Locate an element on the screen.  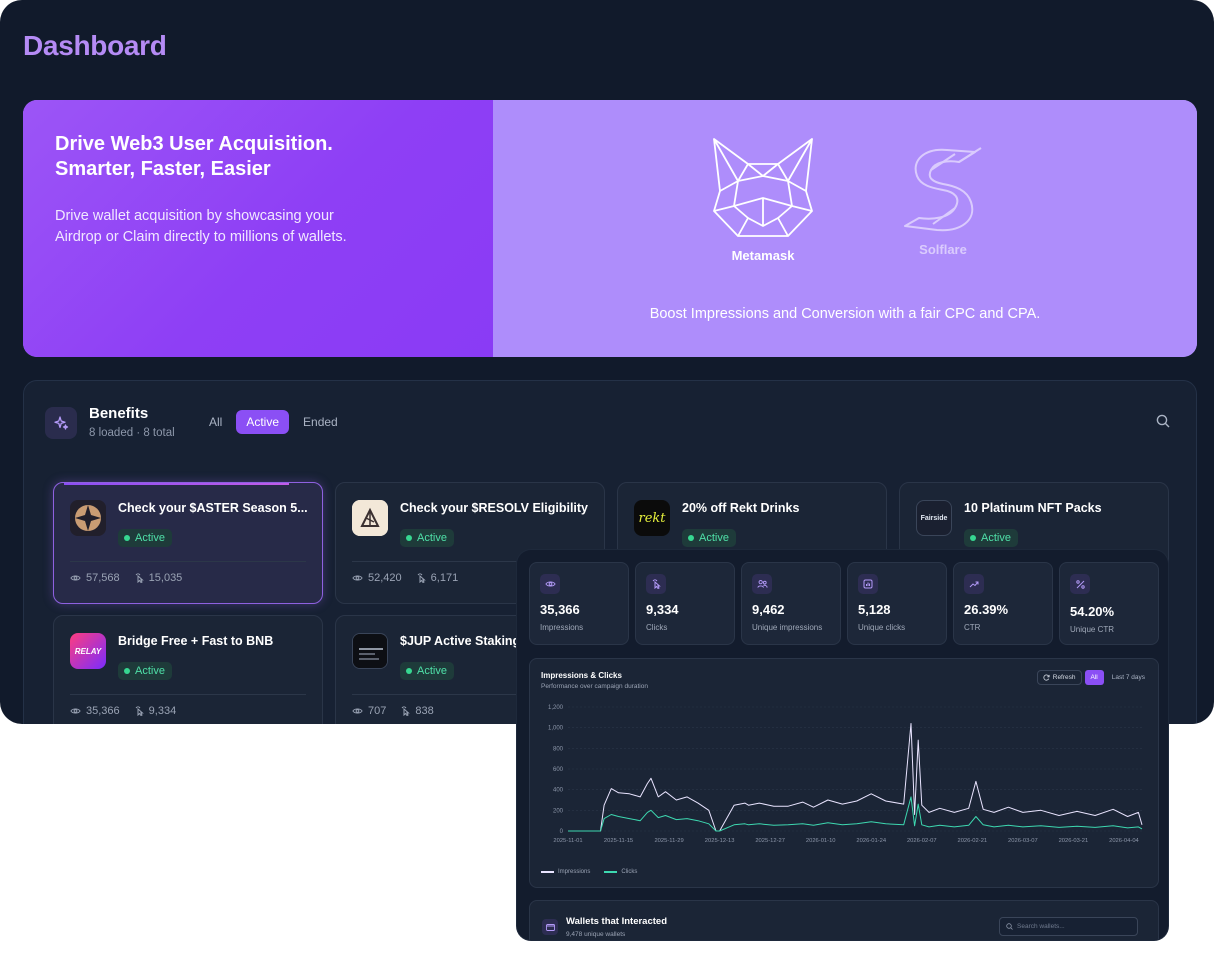
range-all-button: All is located at coordinates (1094, 677).